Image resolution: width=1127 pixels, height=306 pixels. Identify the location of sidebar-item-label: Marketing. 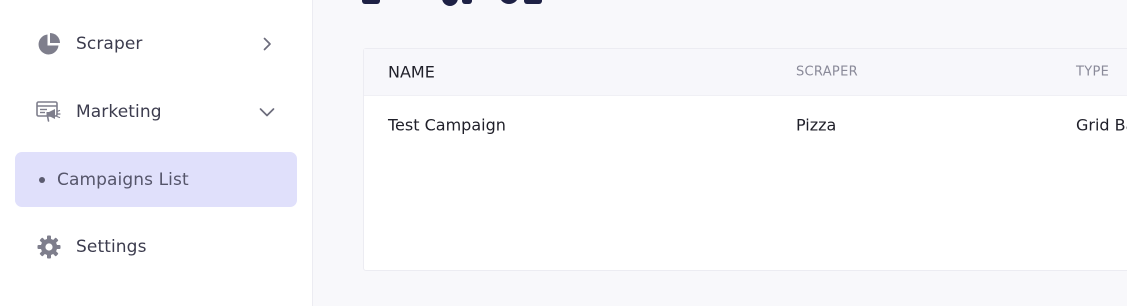
(119, 111).